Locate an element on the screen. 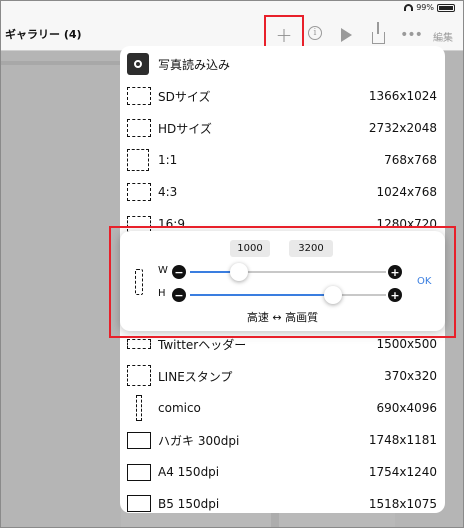 The image size is (464, 528). size-item-label: comico is located at coordinates (179, 408).